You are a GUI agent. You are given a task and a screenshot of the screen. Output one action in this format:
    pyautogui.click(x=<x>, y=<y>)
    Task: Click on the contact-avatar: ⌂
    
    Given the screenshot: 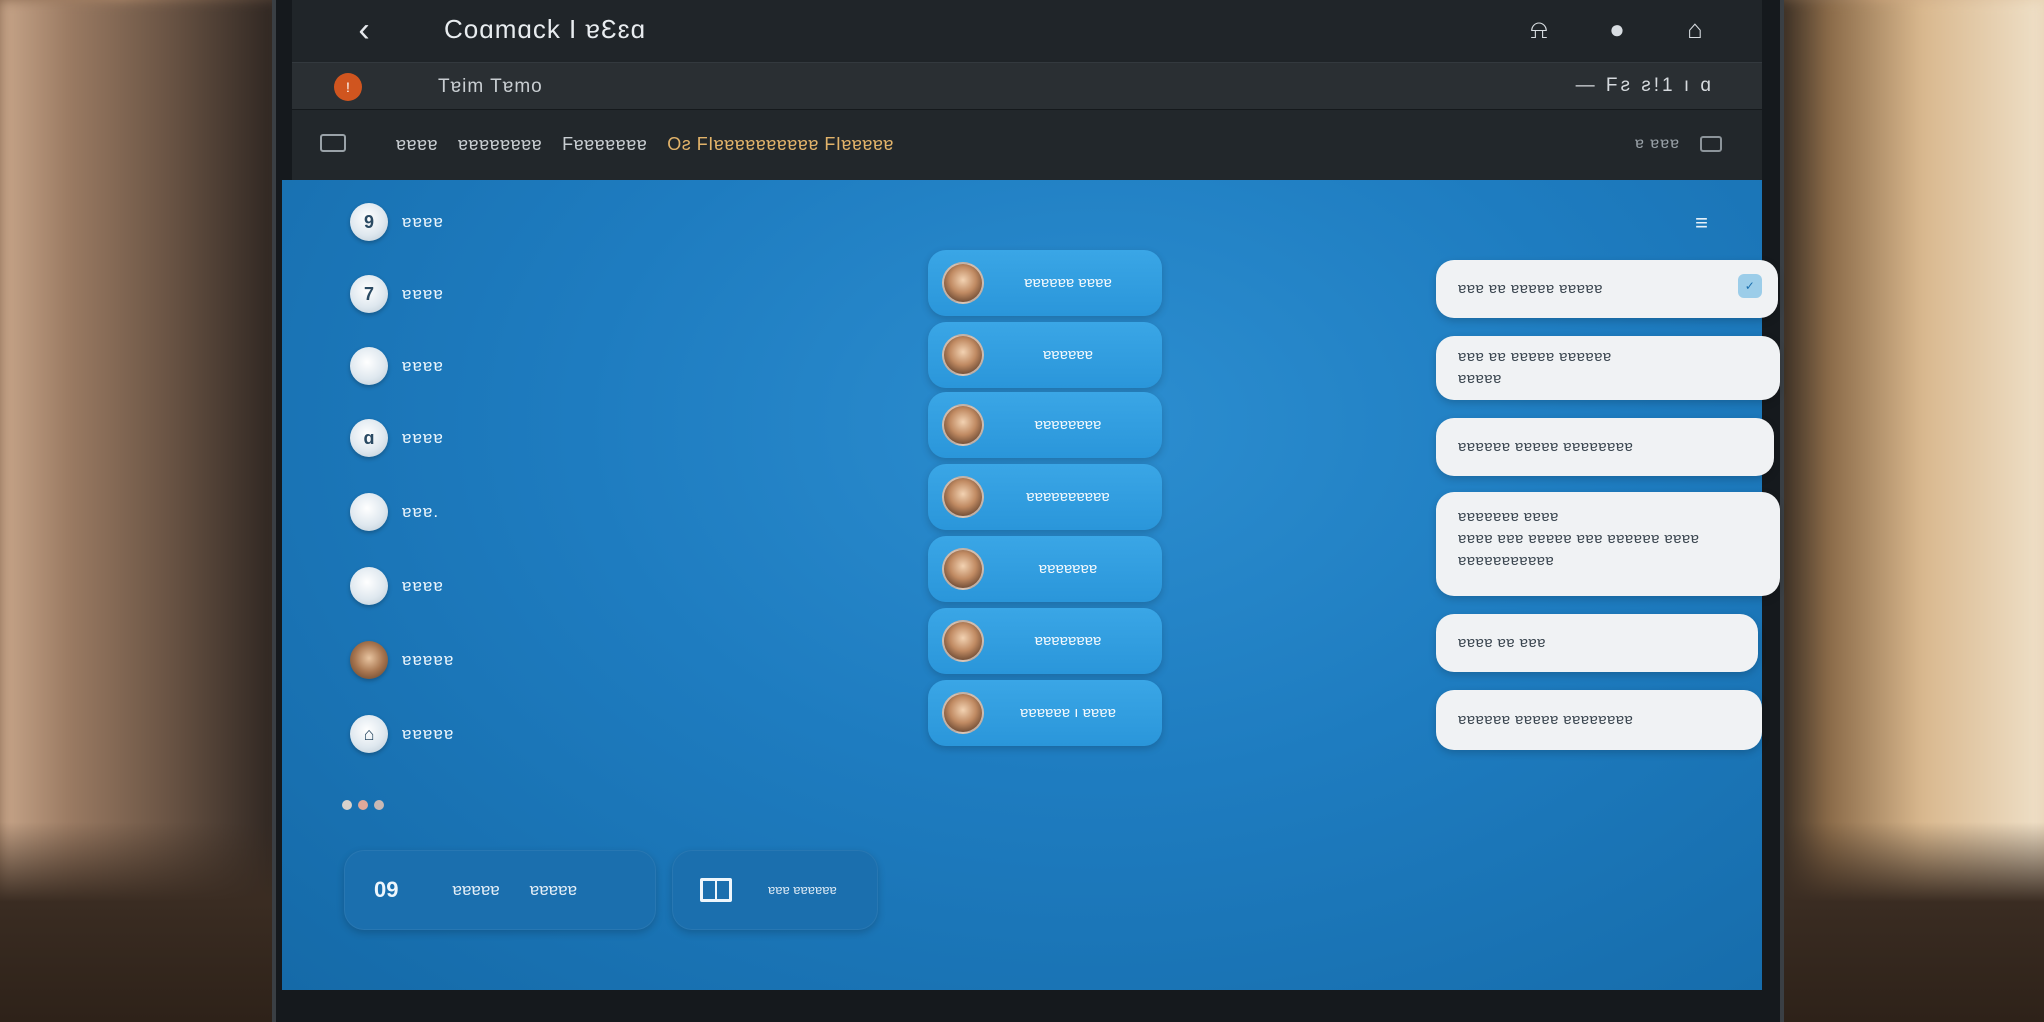 What is the action you would take?
    pyautogui.click(x=369, y=734)
    